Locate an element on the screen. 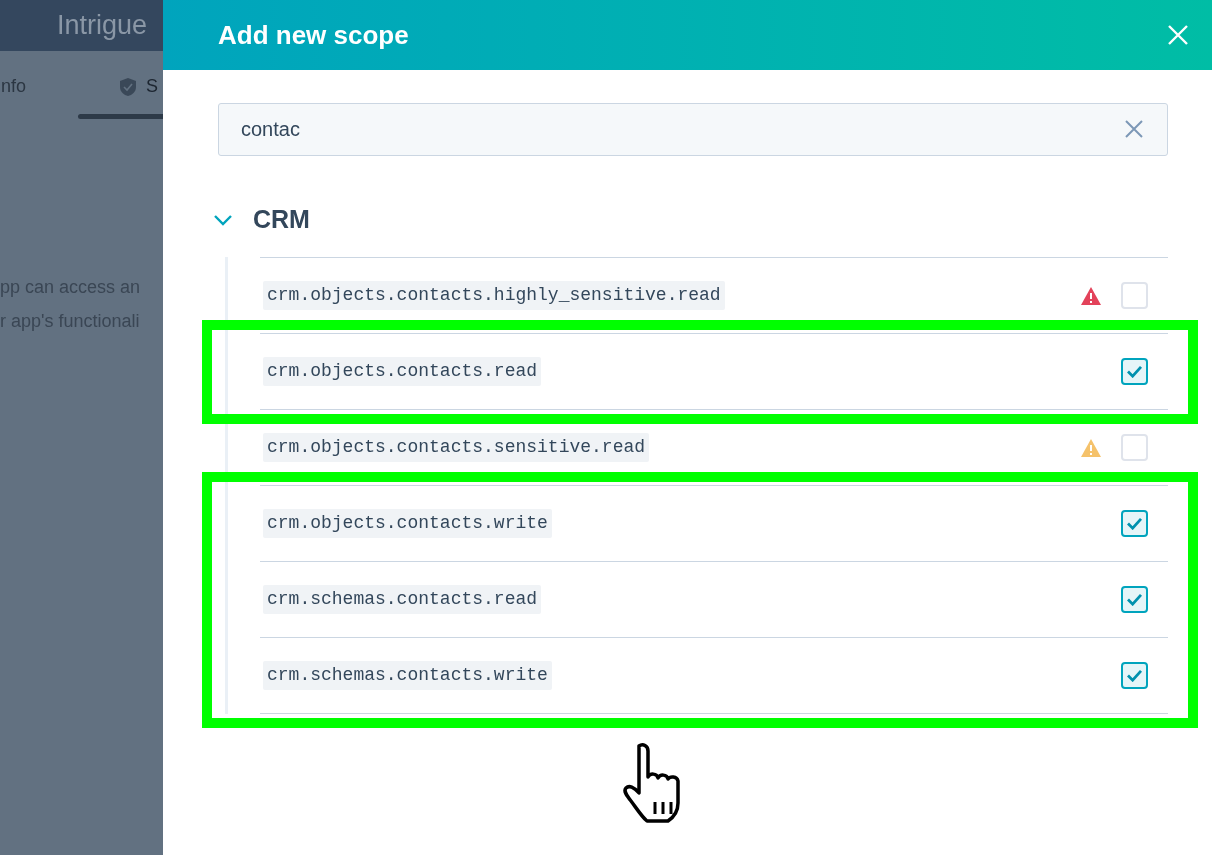  close-icon is located at coordinates (1178, 35).